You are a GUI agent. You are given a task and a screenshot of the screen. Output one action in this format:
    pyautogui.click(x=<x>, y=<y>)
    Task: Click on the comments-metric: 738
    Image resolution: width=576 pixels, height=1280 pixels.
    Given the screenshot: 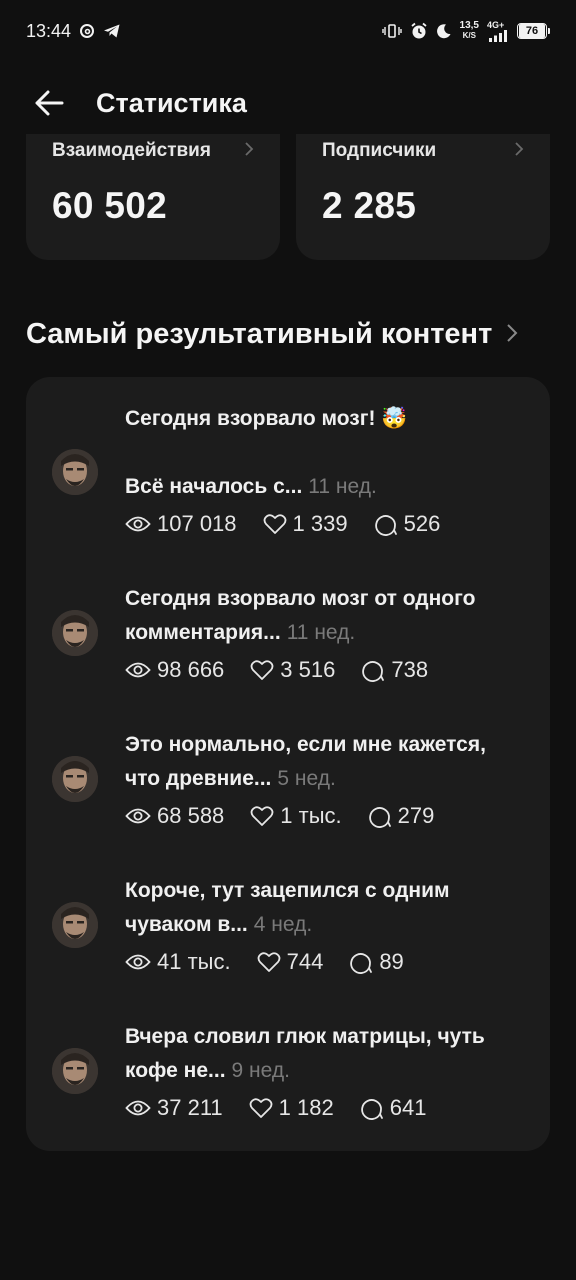 What is the action you would take?
    pyautogui.click(x=394, y=670)
    